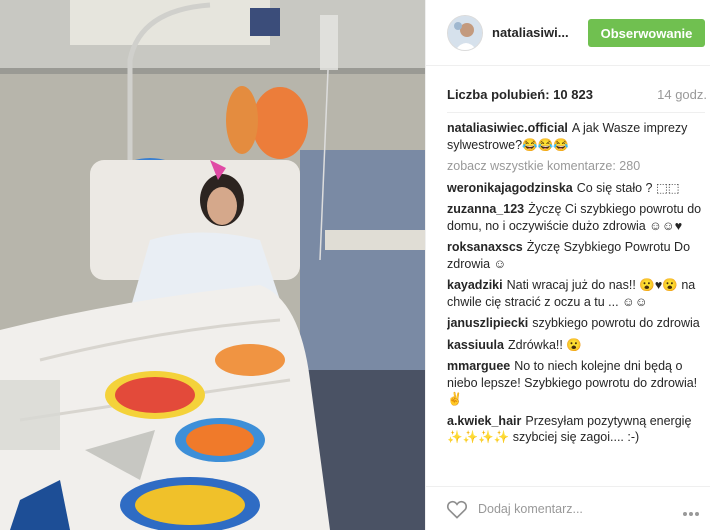 The width and height of the screenshot is (710, 530). I want to click on comment-username: zuzanna_123, so click(485, 209).